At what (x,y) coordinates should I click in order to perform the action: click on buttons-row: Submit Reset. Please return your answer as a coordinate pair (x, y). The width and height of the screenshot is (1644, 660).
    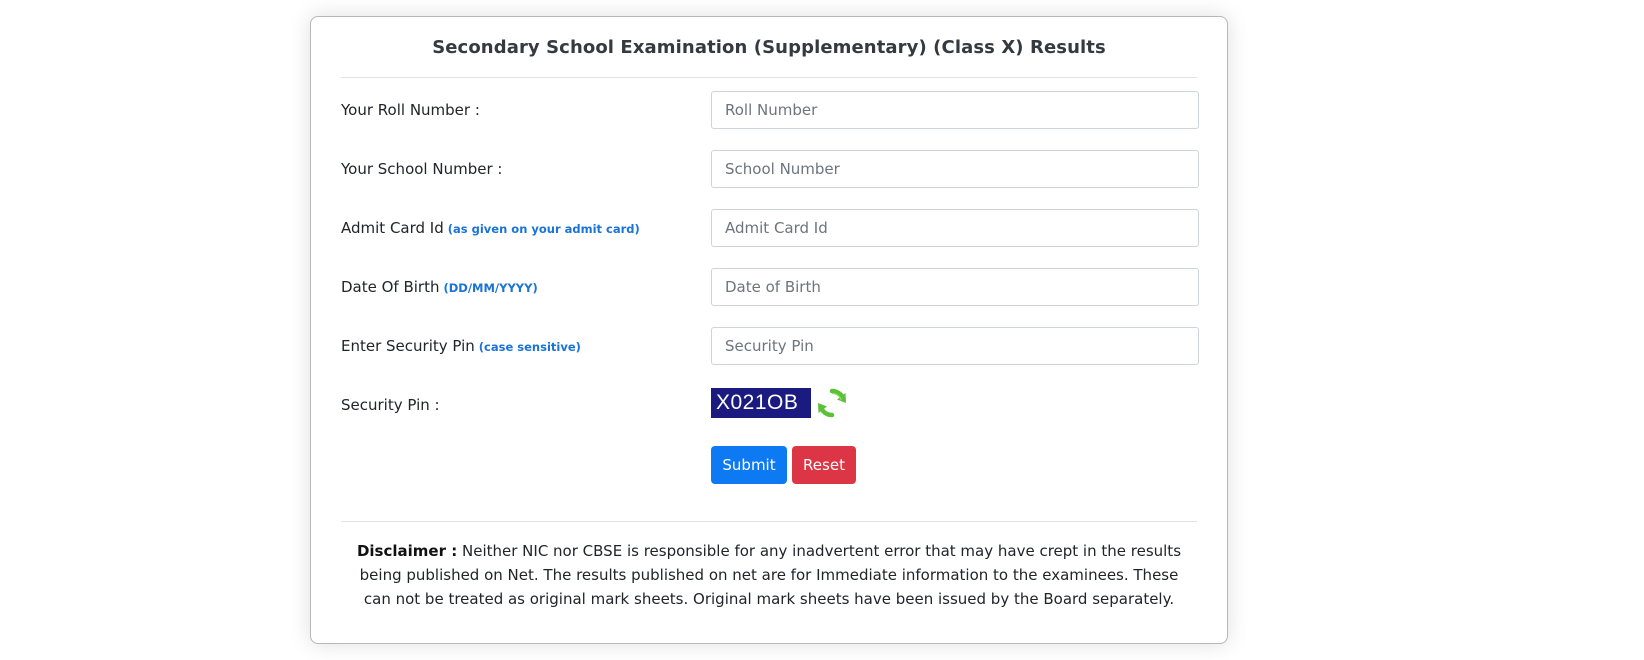
    Looking at the image, I should click on (769, 465).